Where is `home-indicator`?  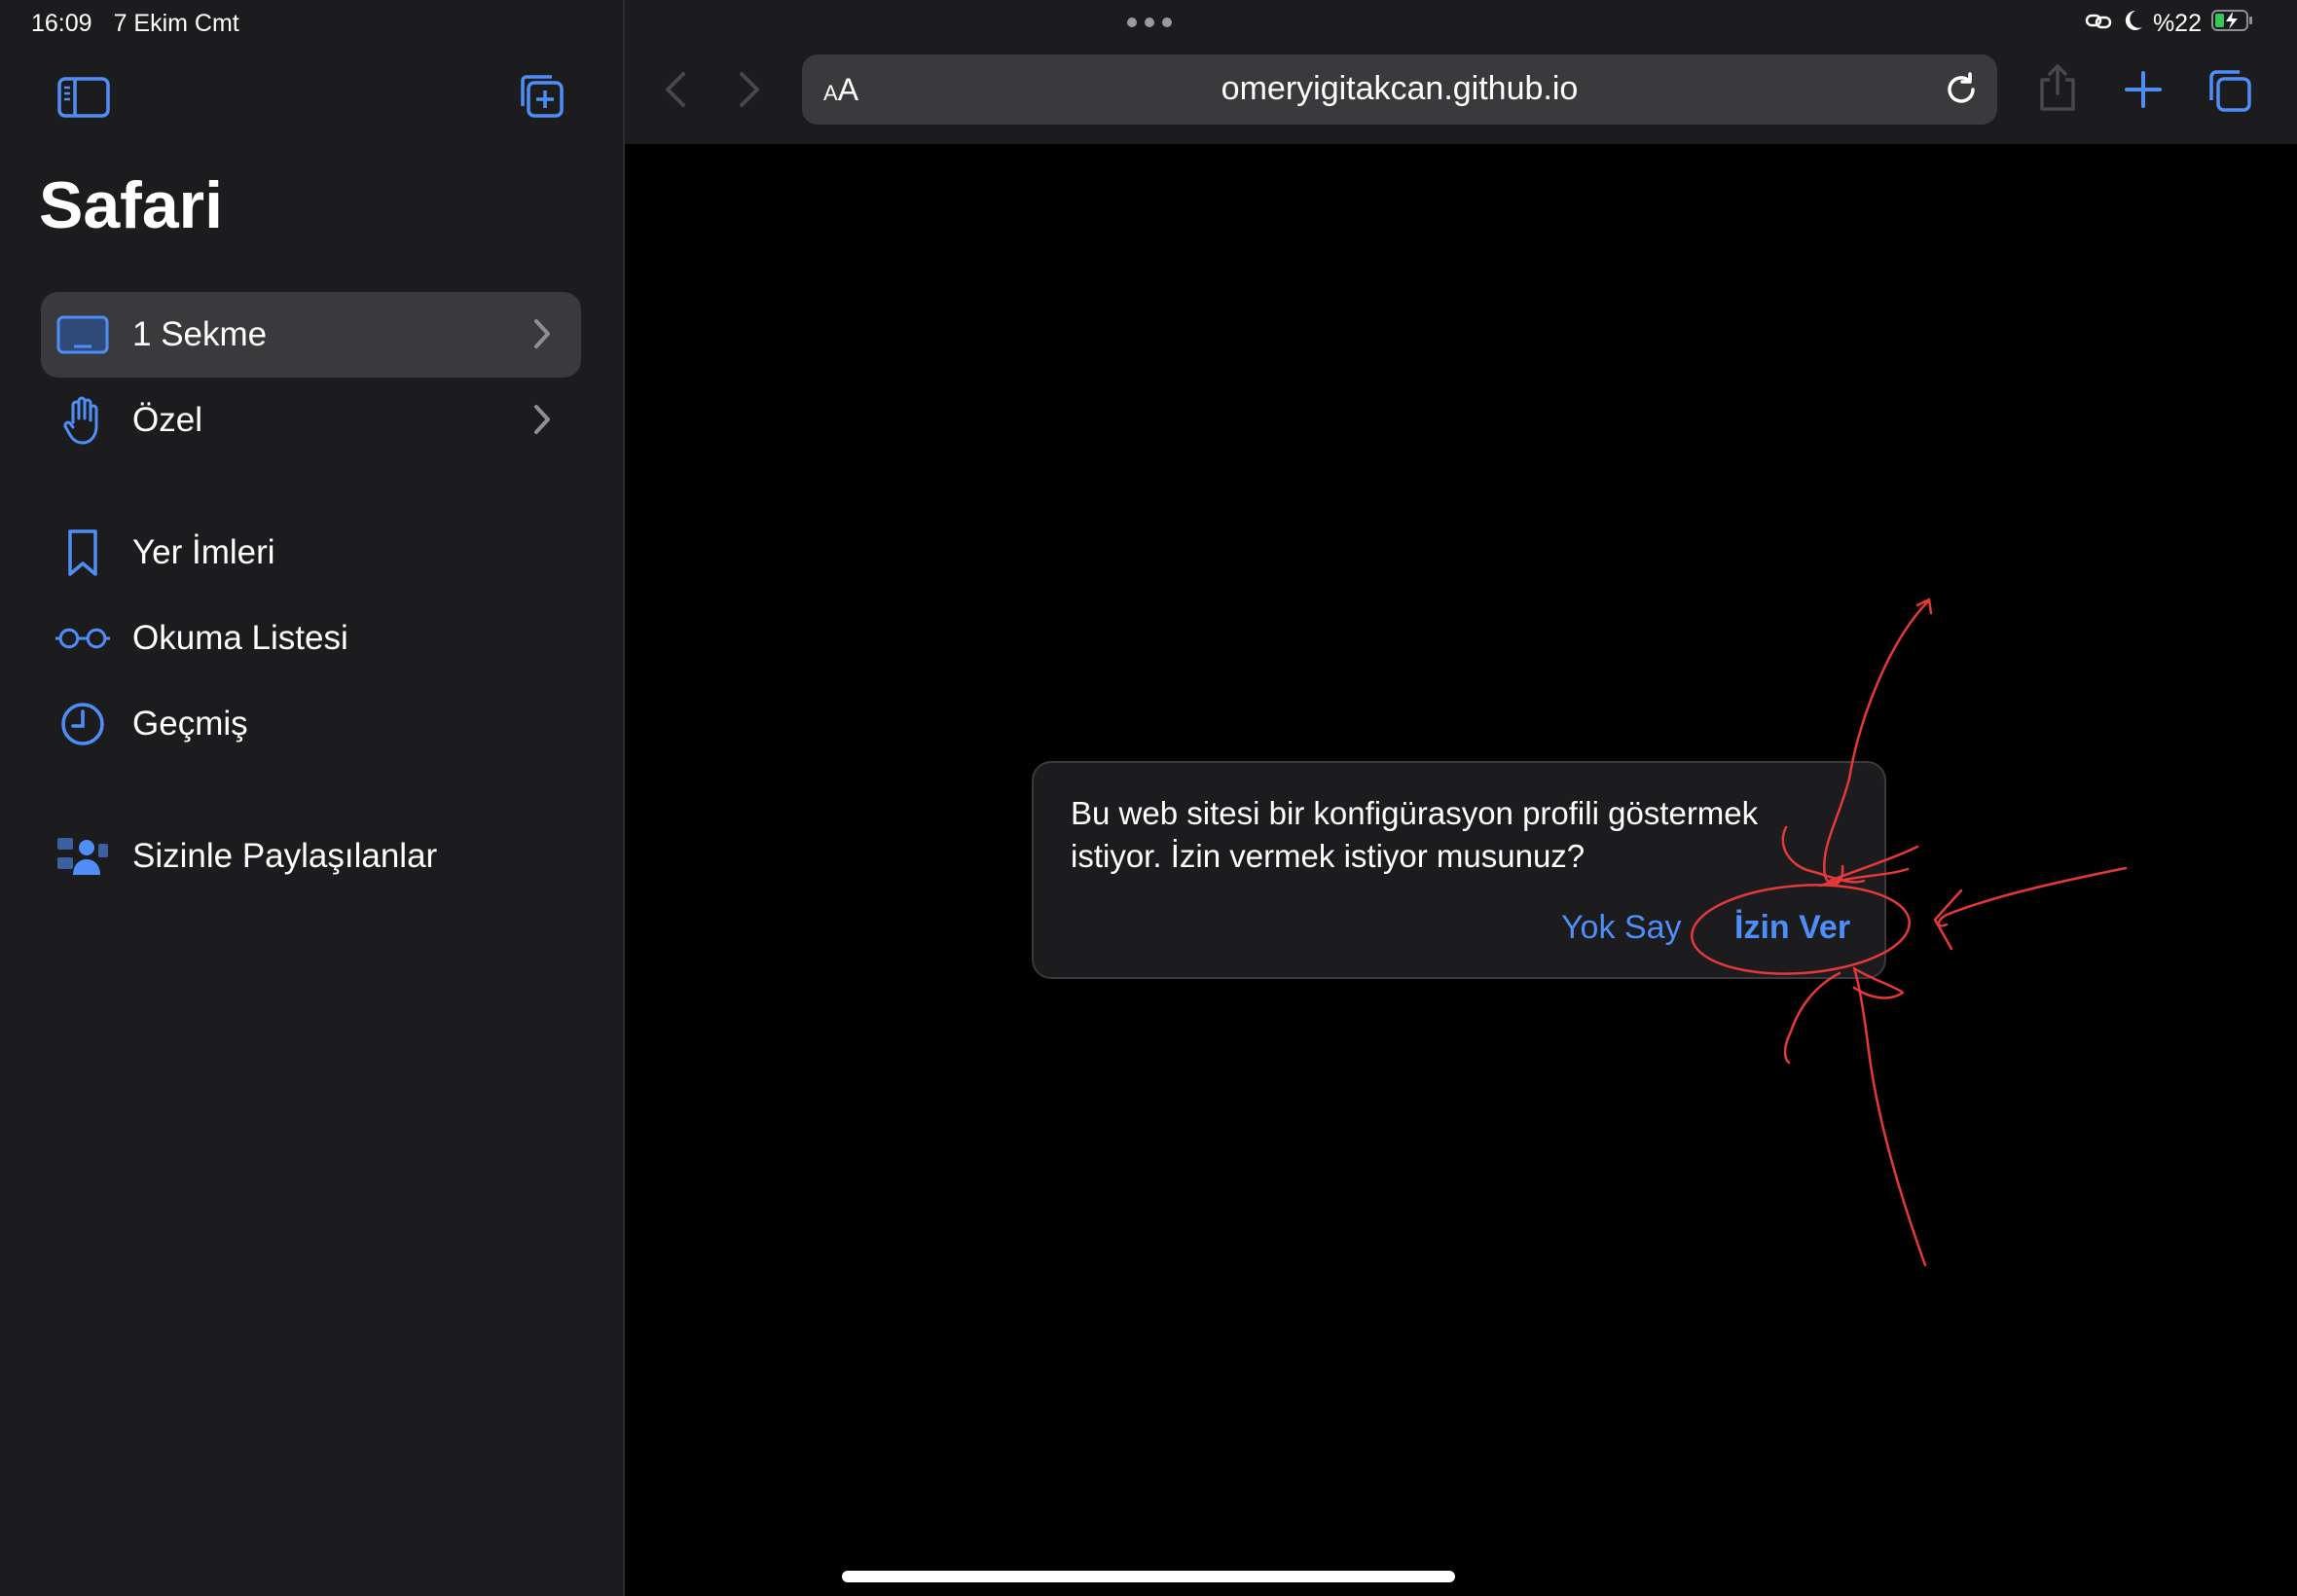
home-indicator is located at coordinates (1148, 1576).